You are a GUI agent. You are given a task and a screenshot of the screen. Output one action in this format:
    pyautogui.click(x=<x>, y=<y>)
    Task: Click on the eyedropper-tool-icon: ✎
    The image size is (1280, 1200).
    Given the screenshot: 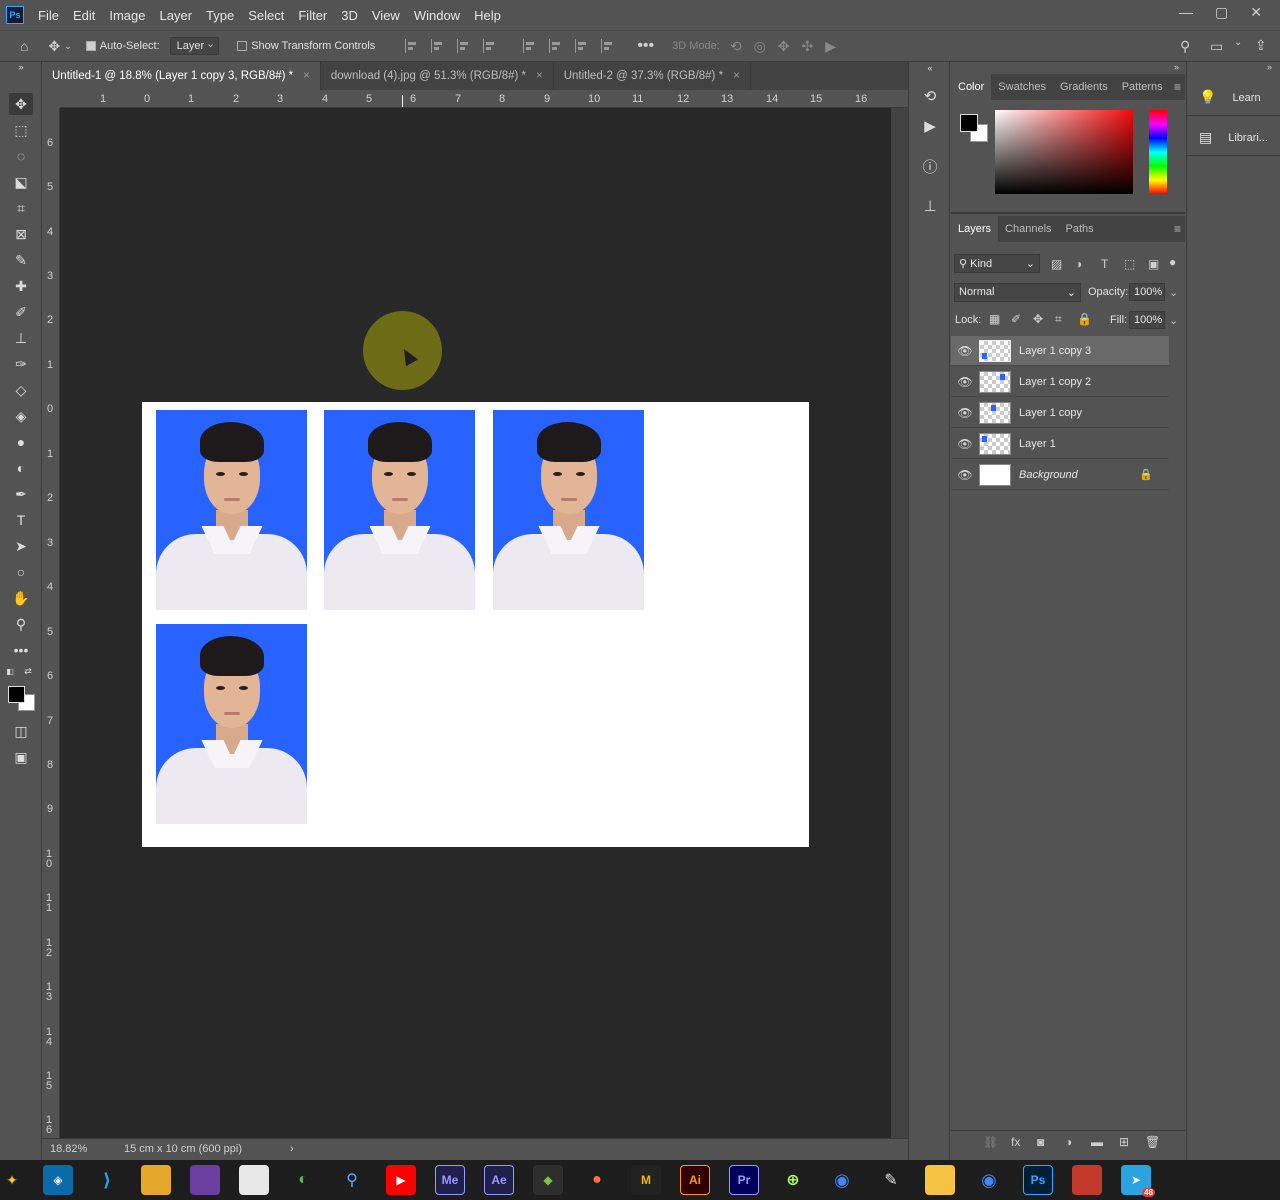 What is the action you would take?
    pyautogui.click(x=21, y=260)
    